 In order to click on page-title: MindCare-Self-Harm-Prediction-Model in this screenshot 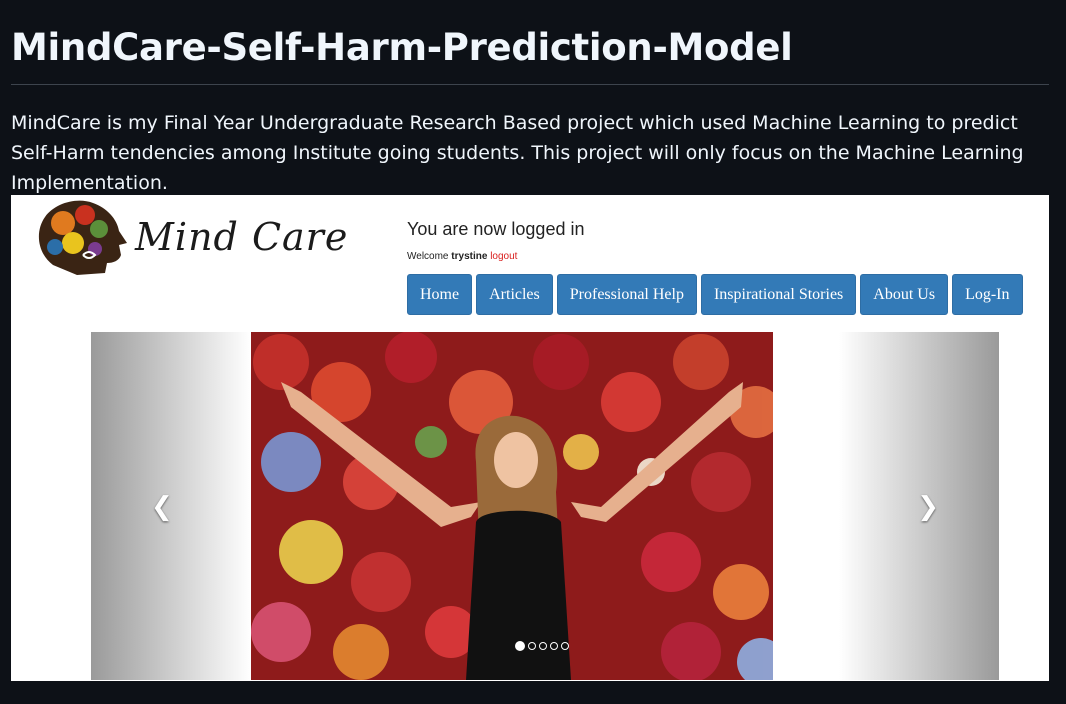, I will do `click(402, 47)`.